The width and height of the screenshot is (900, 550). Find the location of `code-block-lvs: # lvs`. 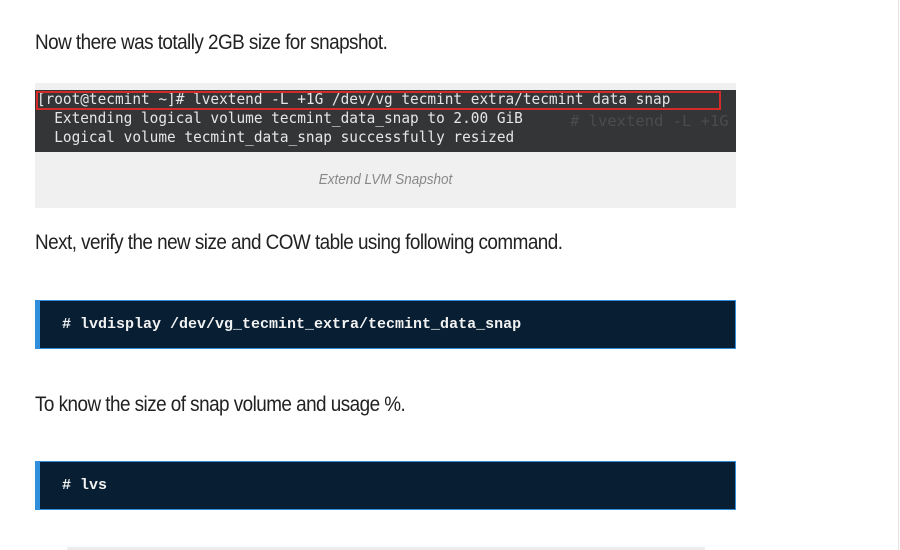

code-block-lvs: # lvs is located at coordinates (385, 485).